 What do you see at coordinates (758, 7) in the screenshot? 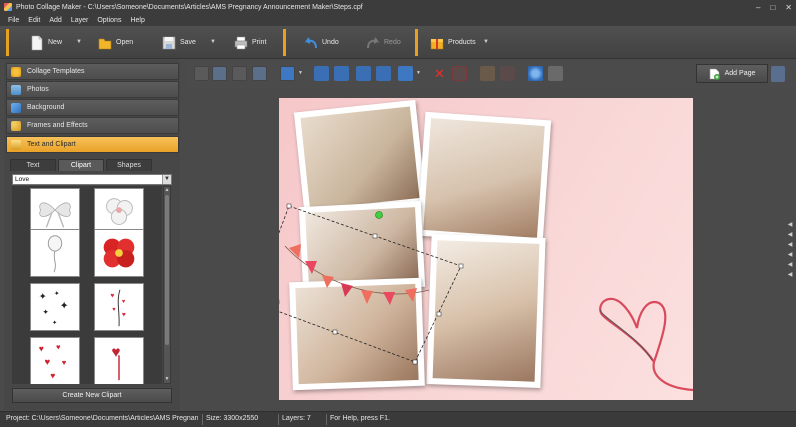
I see `minimize-button: –` at bounding box center [758, 7].